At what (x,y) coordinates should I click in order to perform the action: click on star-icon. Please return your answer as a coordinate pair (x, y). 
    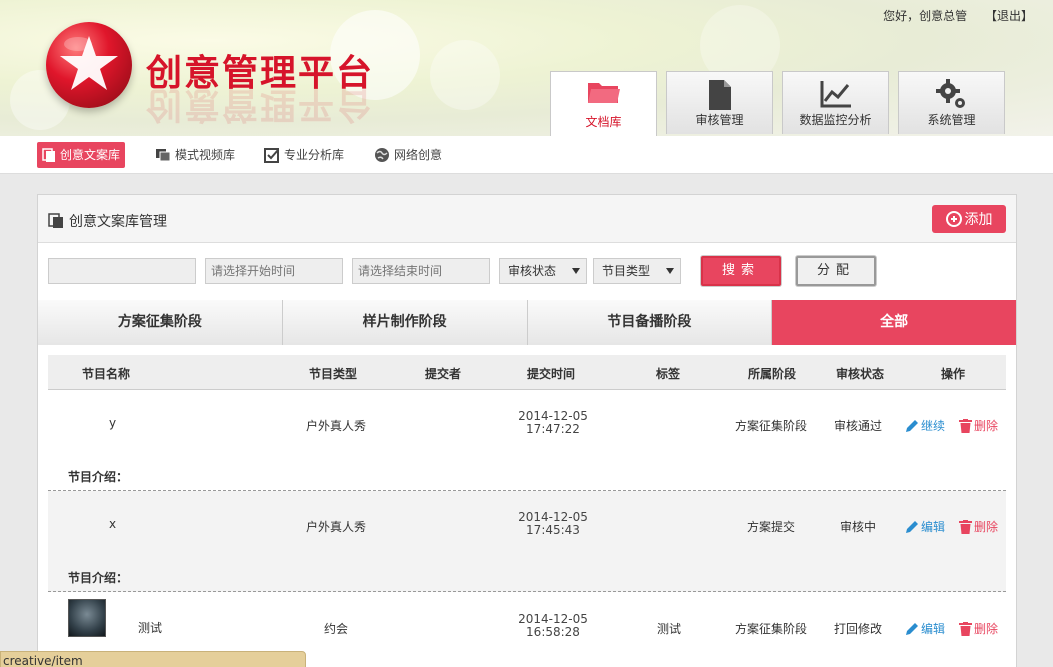
    Looking at the image, I should click on (89, 63).